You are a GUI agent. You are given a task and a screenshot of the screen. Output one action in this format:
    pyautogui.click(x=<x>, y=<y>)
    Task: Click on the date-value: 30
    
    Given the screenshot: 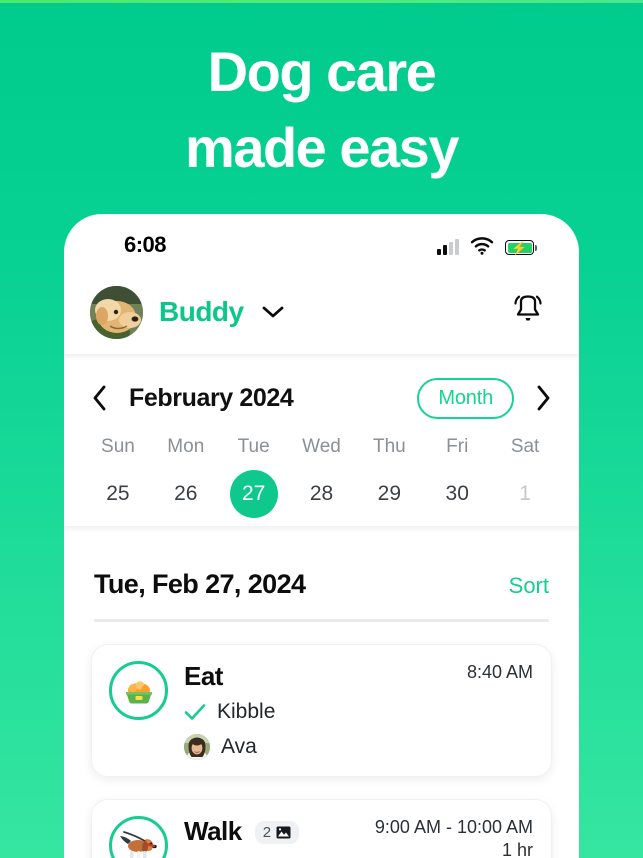 What is the action you would take?
    pyautogui.click(x=457, y=493)
    